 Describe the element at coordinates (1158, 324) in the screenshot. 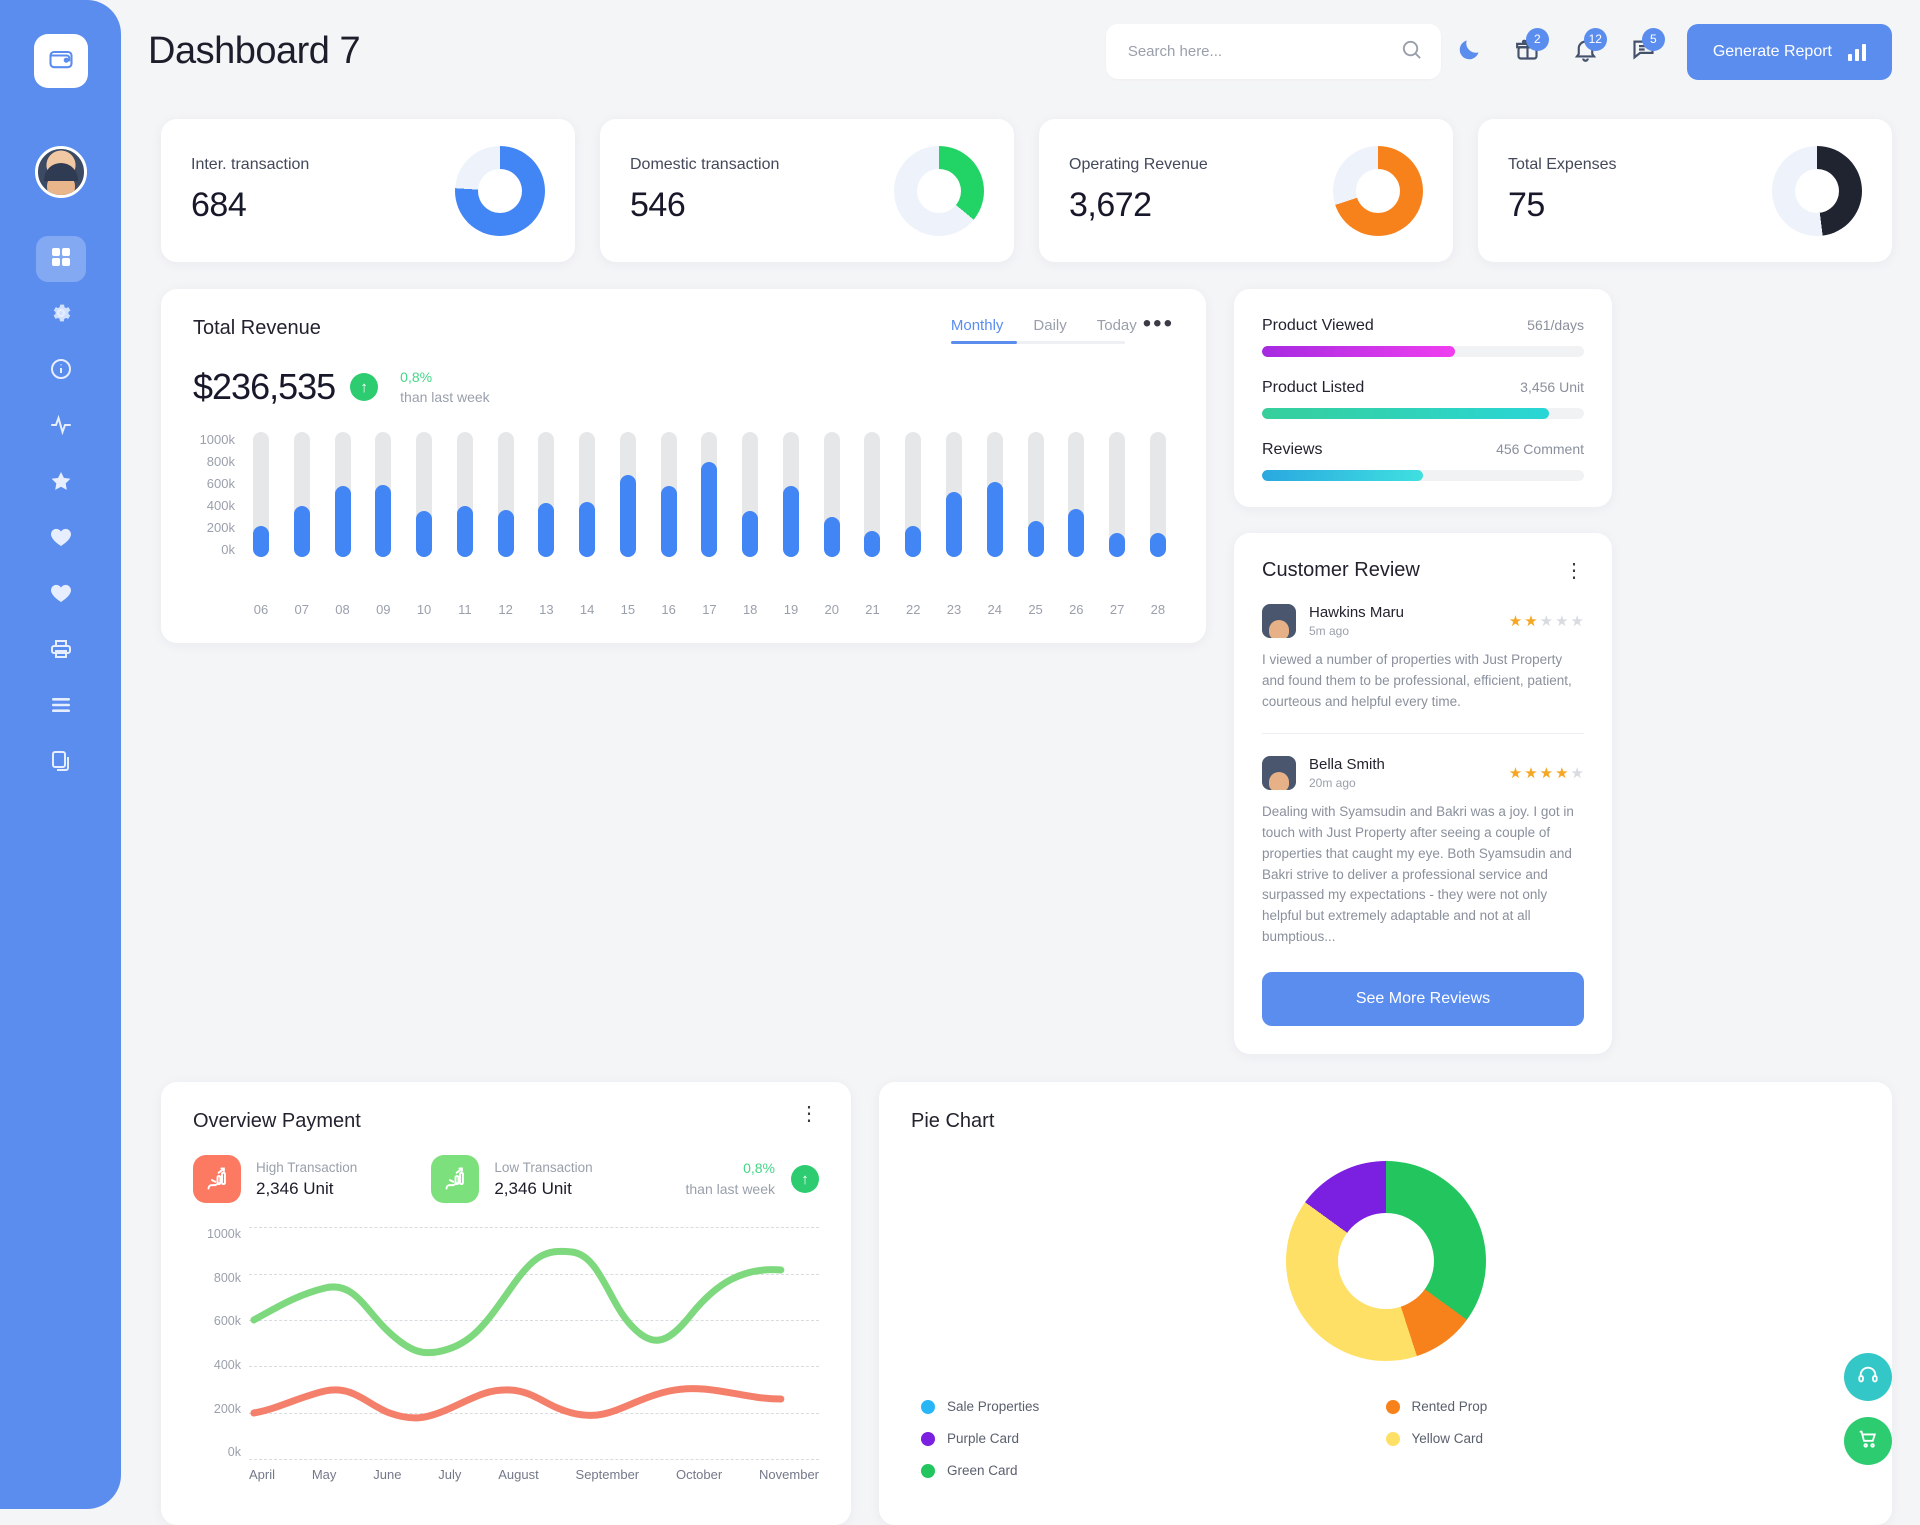

I see `more-horizontal-icon: •••` at that location.